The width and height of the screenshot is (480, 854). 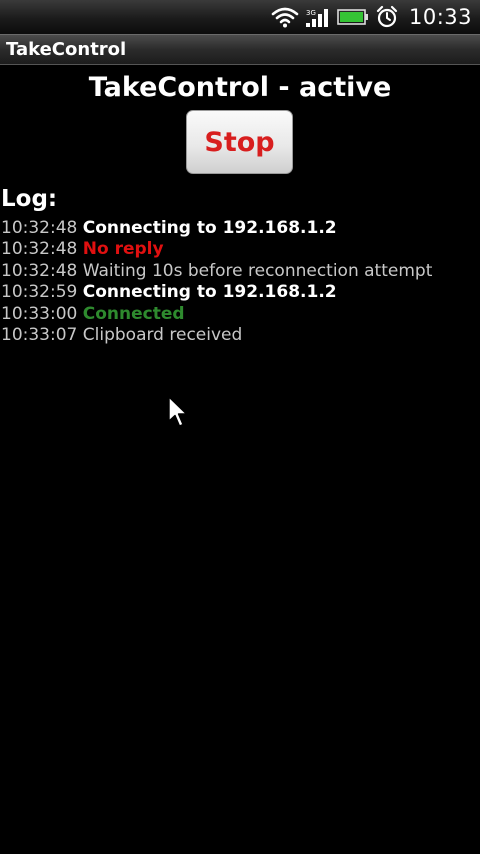 What do you see at coordinates (318, 17) in the screenshot?
I see `signal-icon: 3G` at bounding box center [318, 17].